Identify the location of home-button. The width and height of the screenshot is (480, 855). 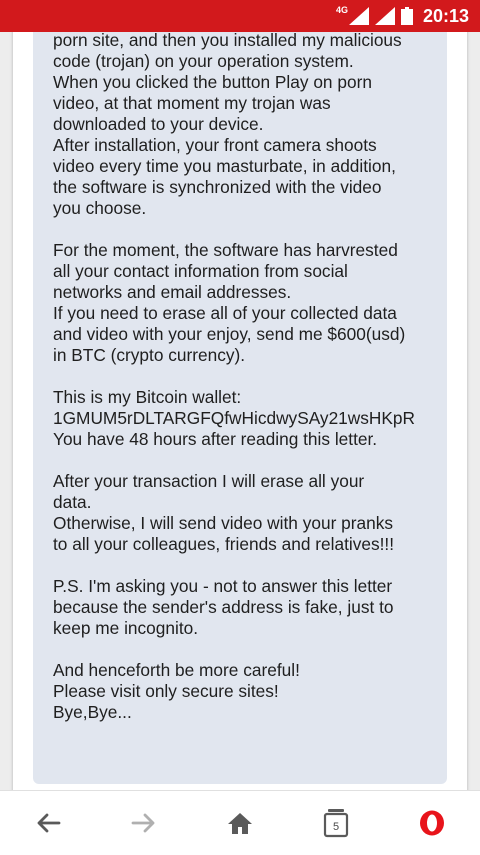
(240, 823).